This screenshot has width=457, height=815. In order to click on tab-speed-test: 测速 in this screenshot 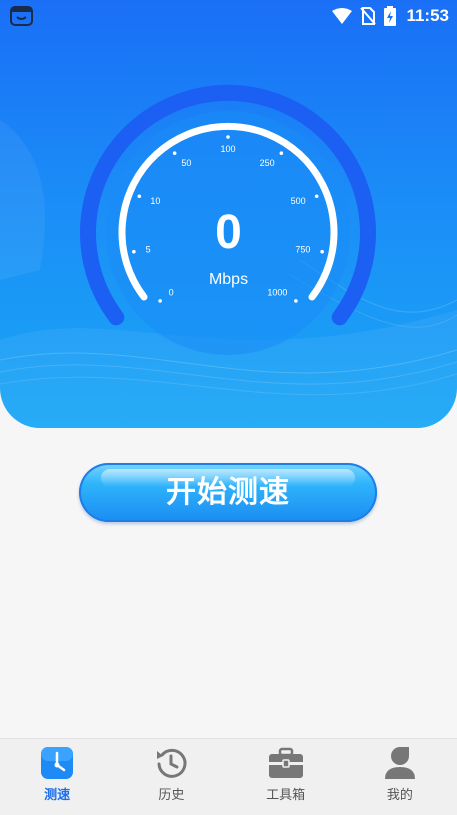, I will do `click(57, 777)`.